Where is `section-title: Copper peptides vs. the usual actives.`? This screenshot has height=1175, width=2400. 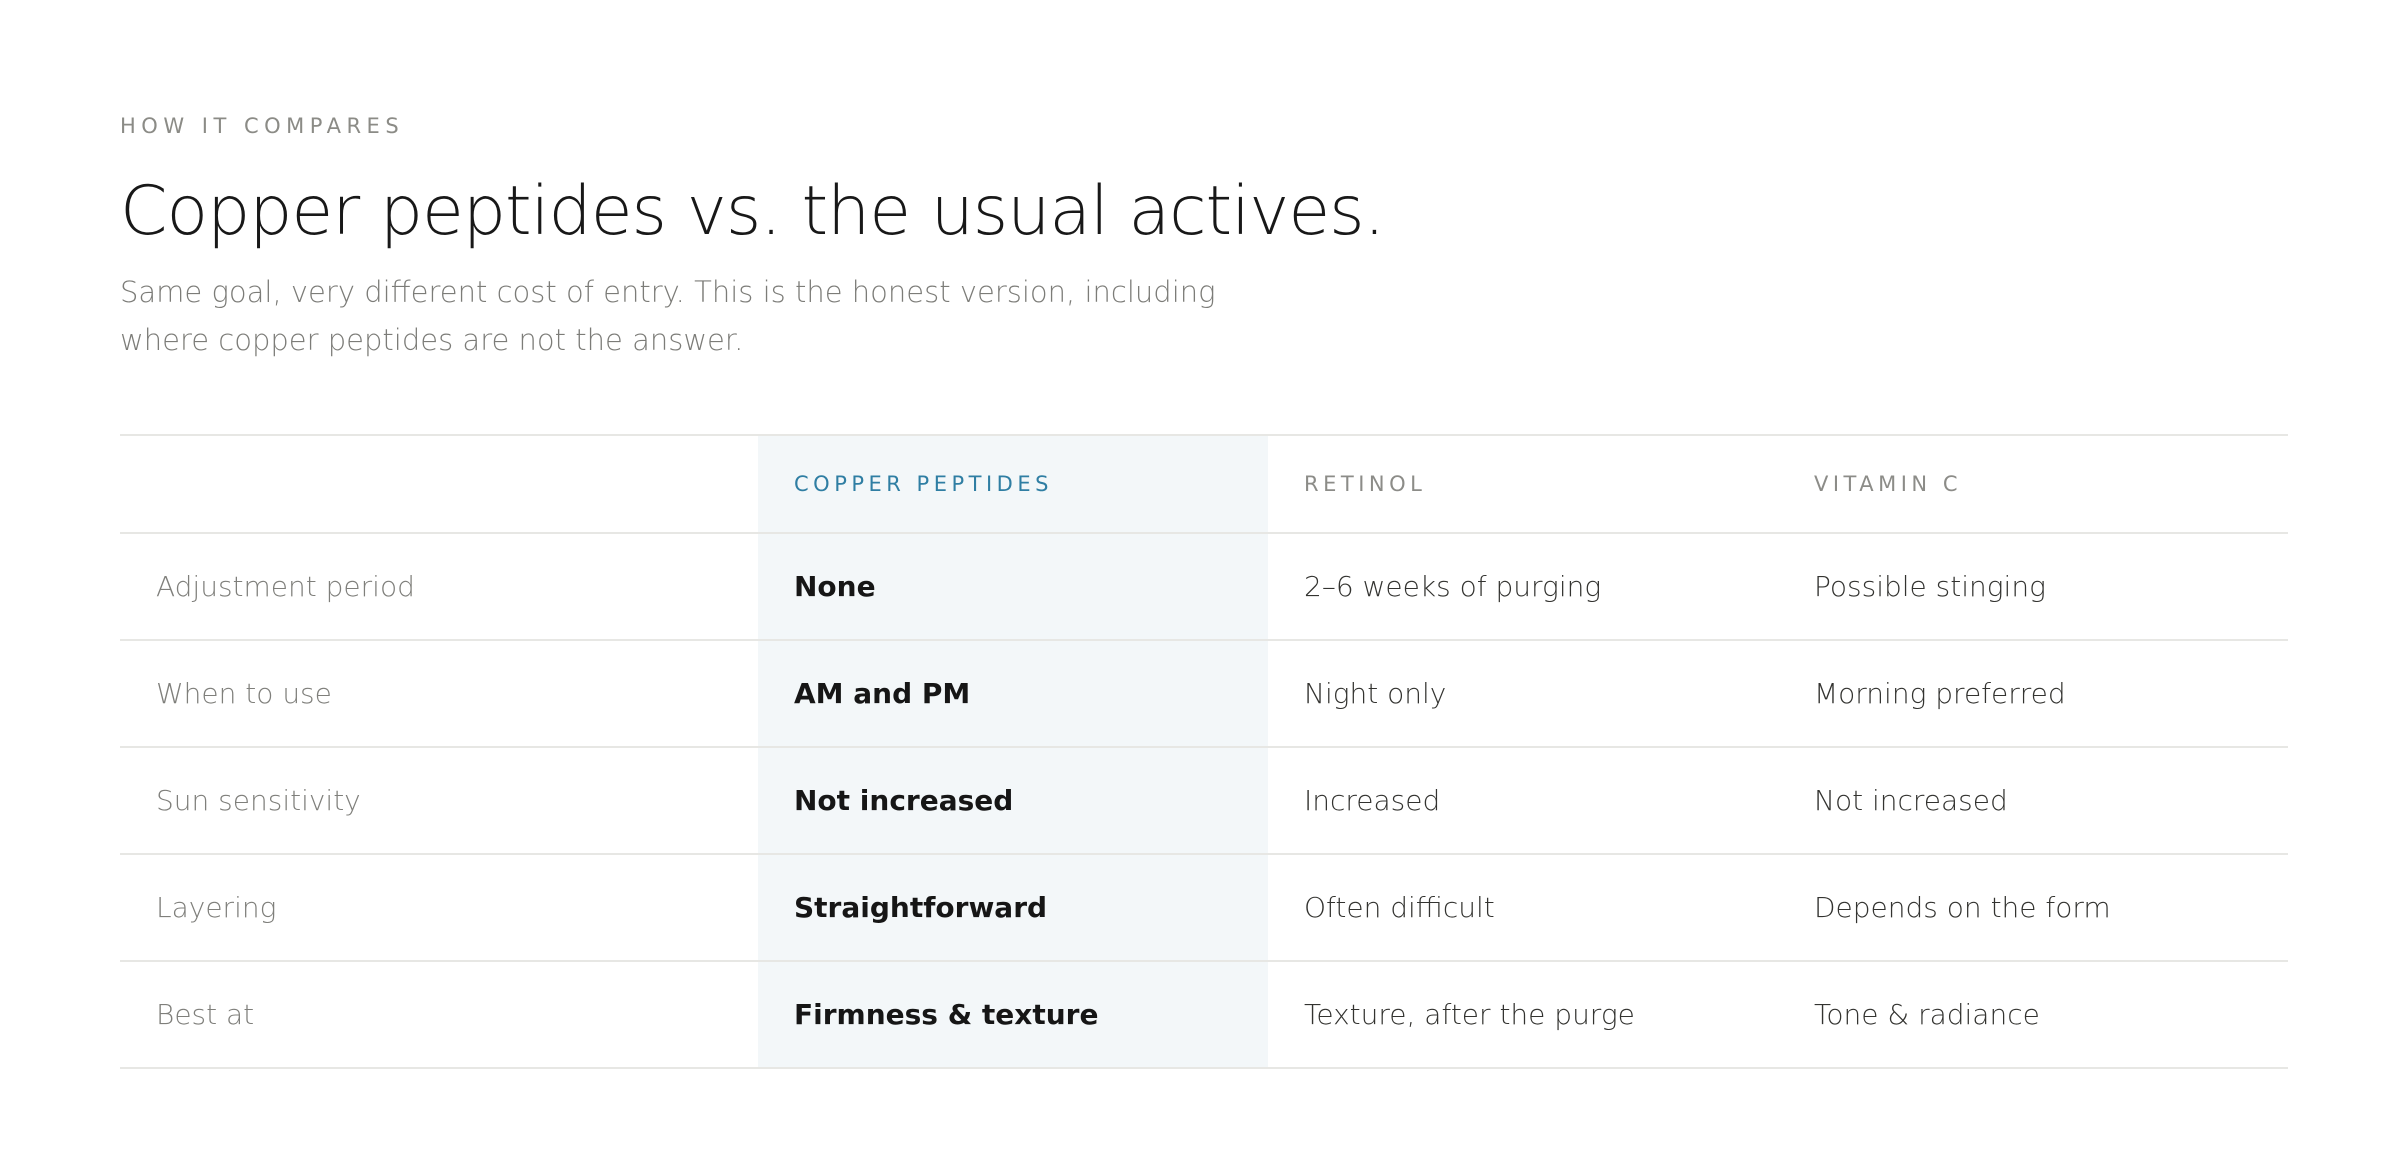 section-title: Copper peptides vs. the usual actives. is located at coordinates (752, 211).